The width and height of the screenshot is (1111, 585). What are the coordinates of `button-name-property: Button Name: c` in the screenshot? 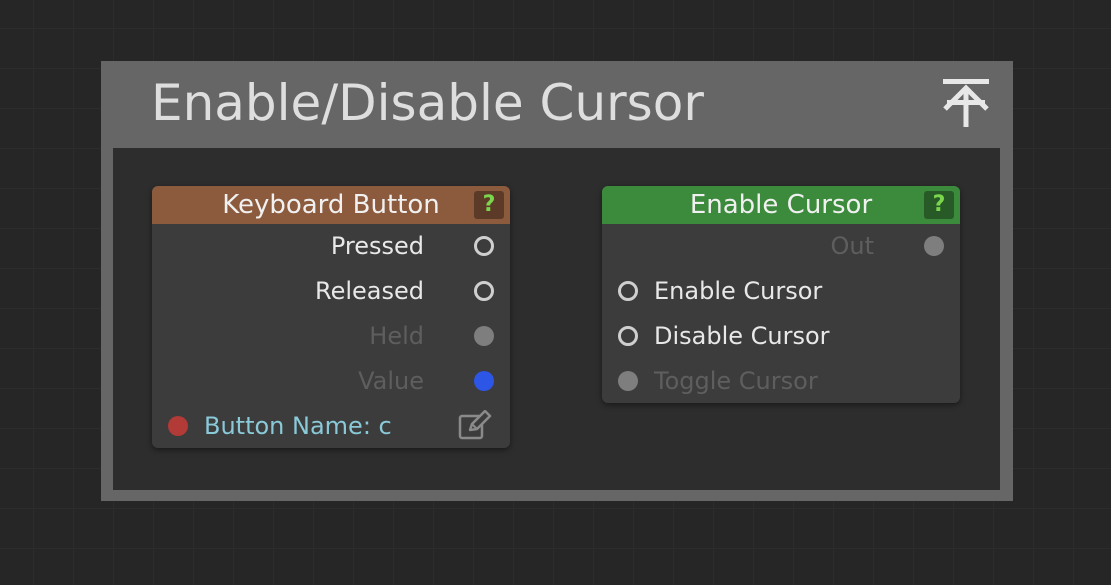 It's located at (298, 426).